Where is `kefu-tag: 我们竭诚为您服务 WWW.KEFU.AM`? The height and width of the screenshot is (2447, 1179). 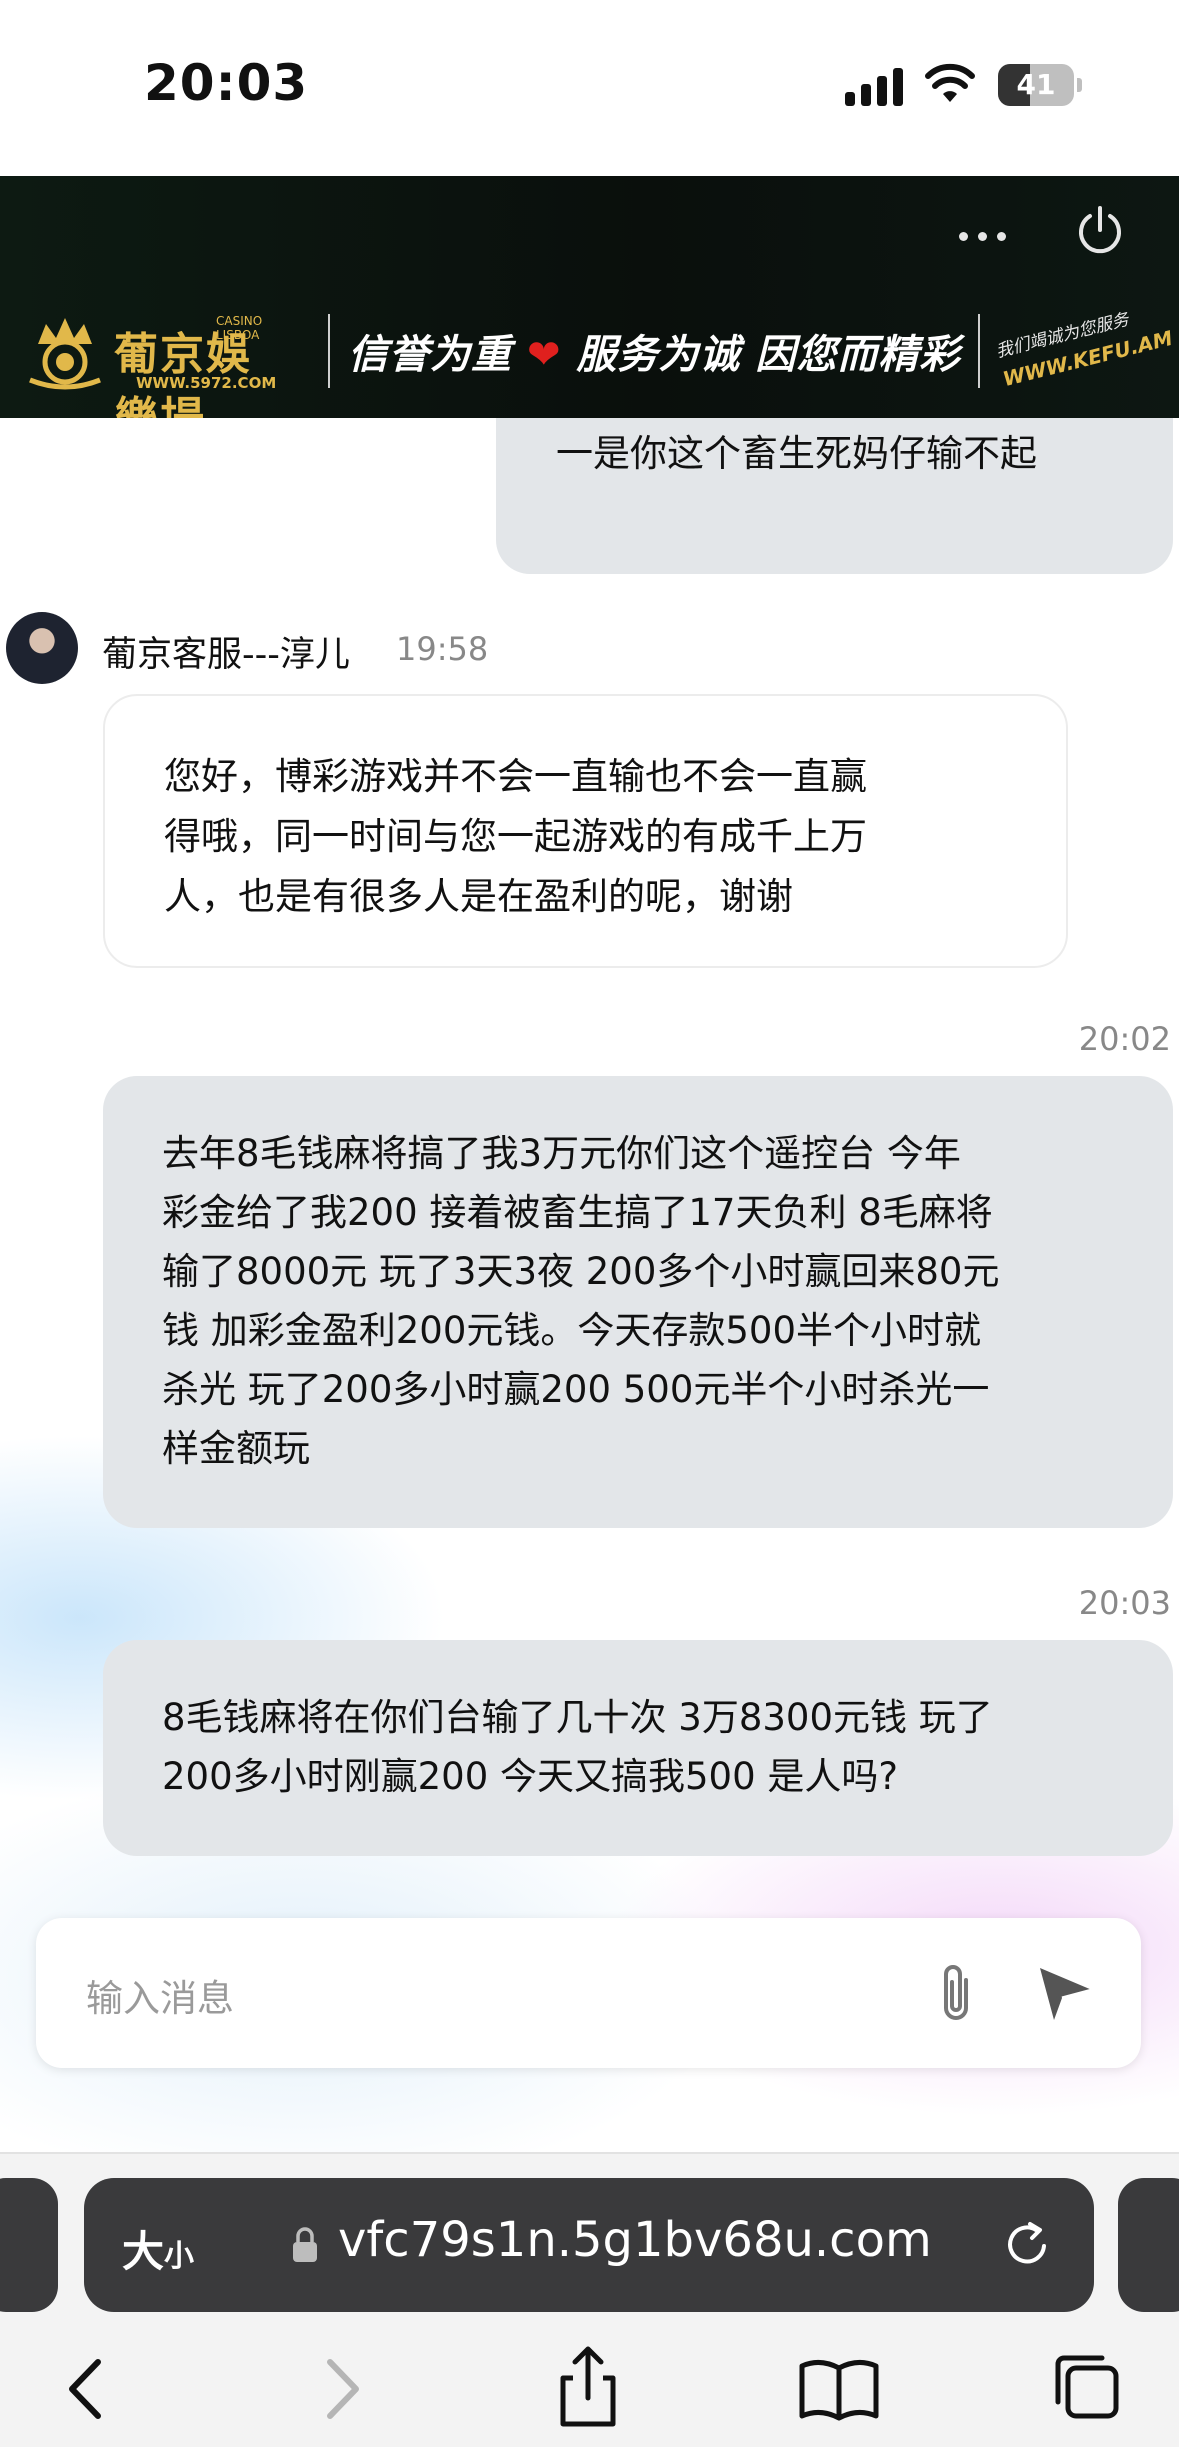
kefu-tag: 我们竭诚为您服务 WWW.KEFU.AM is located at coordinates (1085, 356).